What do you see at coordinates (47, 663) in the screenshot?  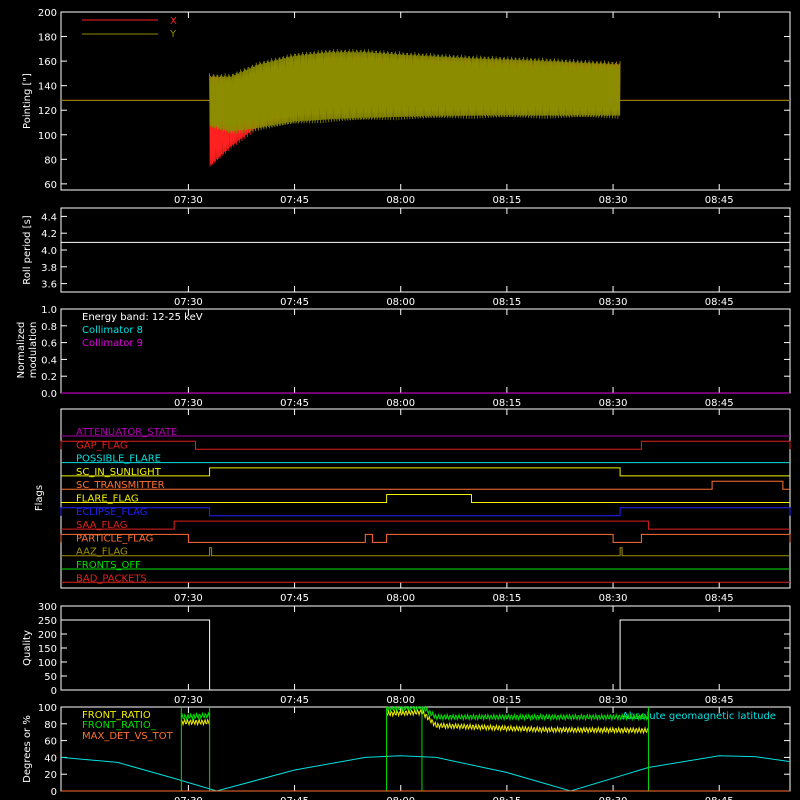 I see `y-tick-label-quality: 100` at bounding box center [47, 663].